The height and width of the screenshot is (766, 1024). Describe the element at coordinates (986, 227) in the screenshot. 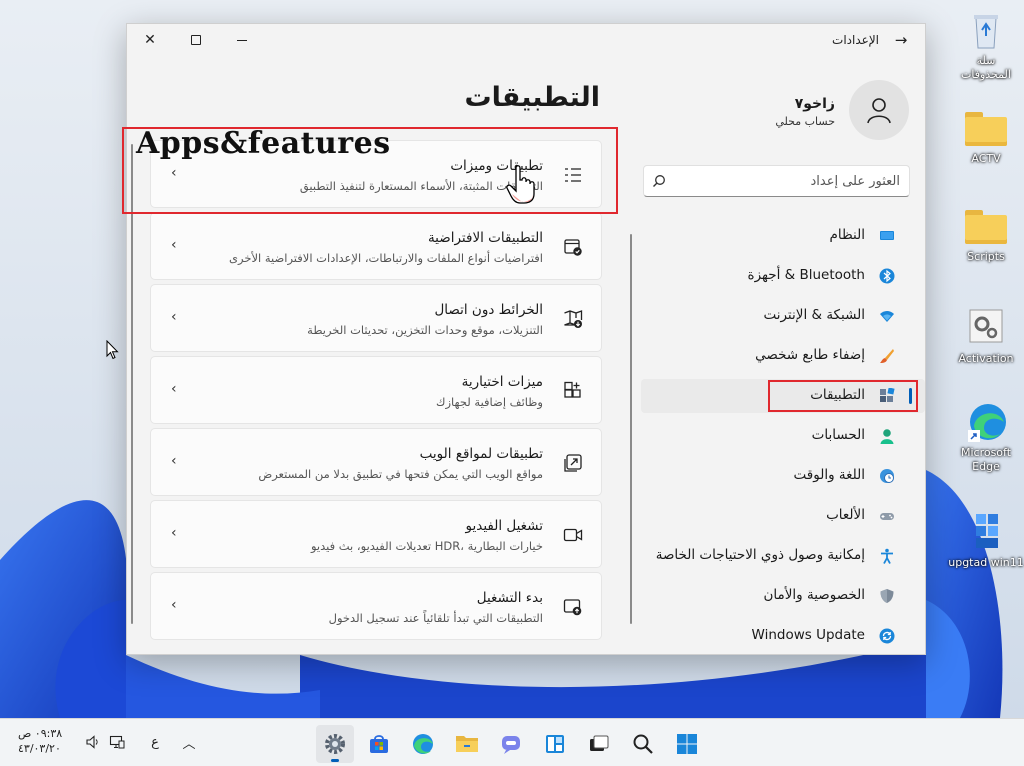

I see `folder-icon` at that location.